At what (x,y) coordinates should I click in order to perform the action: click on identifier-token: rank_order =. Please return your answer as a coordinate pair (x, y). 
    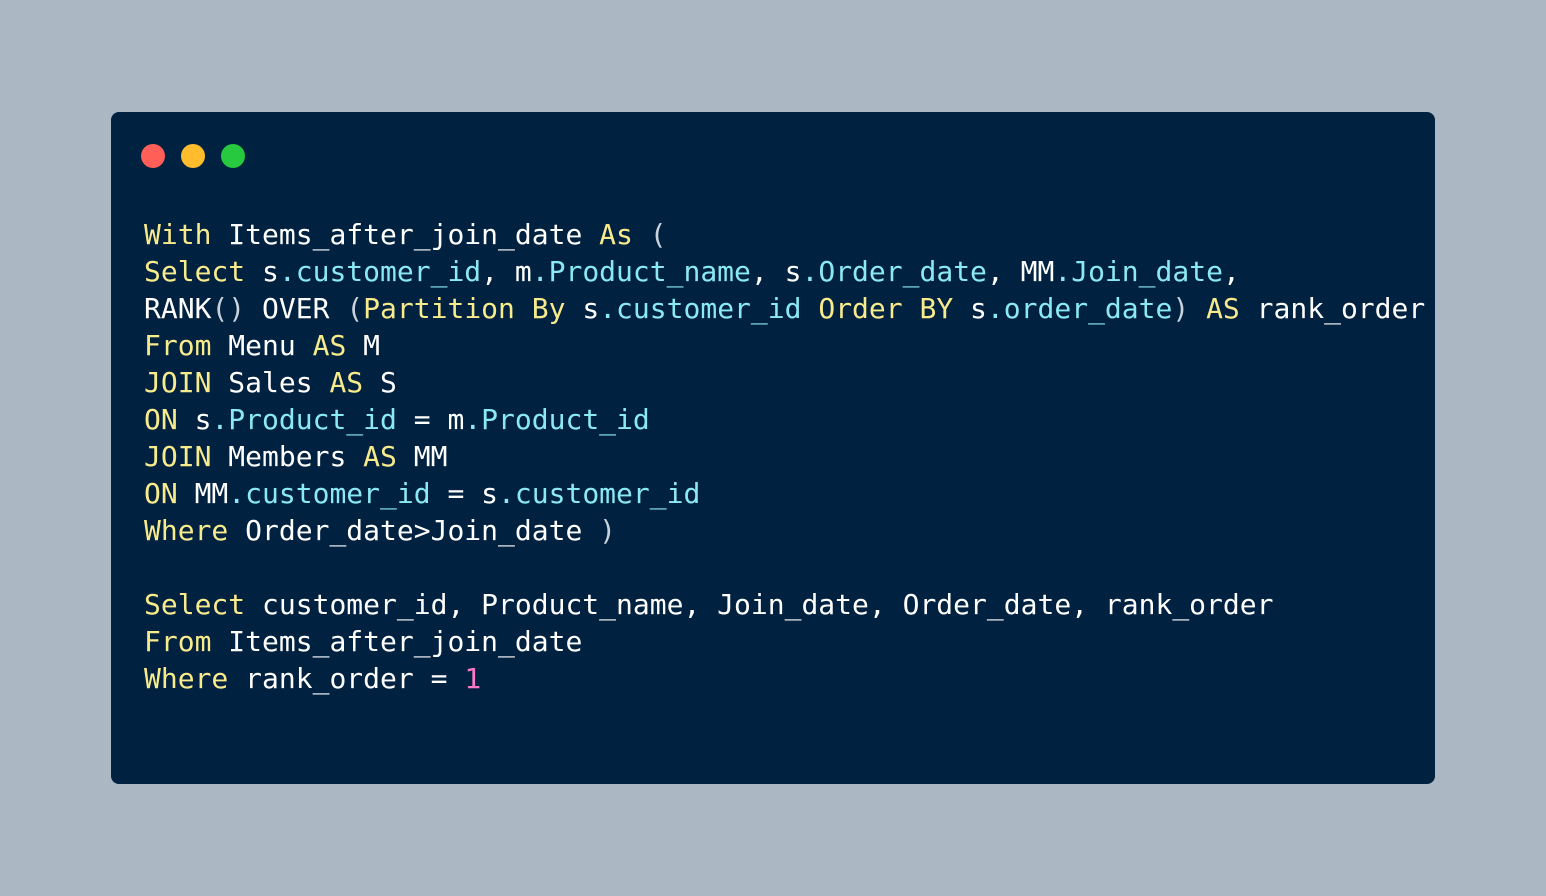
    Looking at the image, I should click on (346, 678).